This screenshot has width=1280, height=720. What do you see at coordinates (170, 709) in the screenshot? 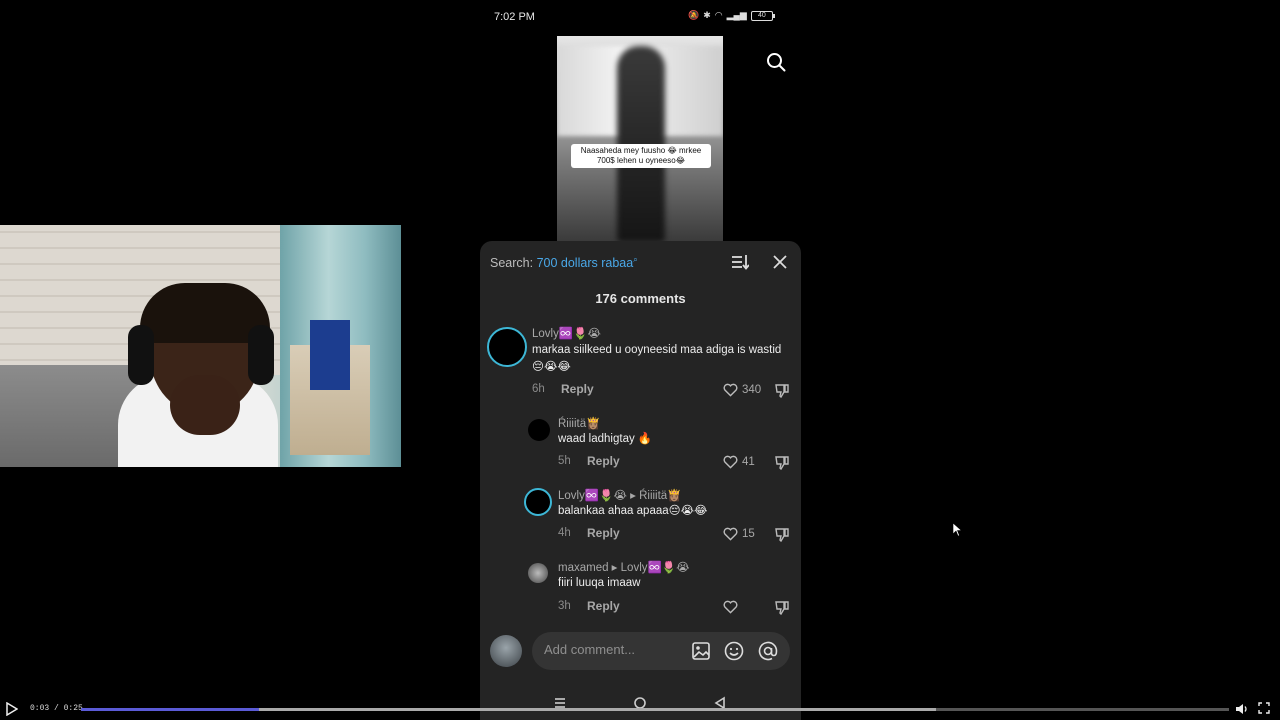
I see `progress-fill` at bounding box center [170, 709].